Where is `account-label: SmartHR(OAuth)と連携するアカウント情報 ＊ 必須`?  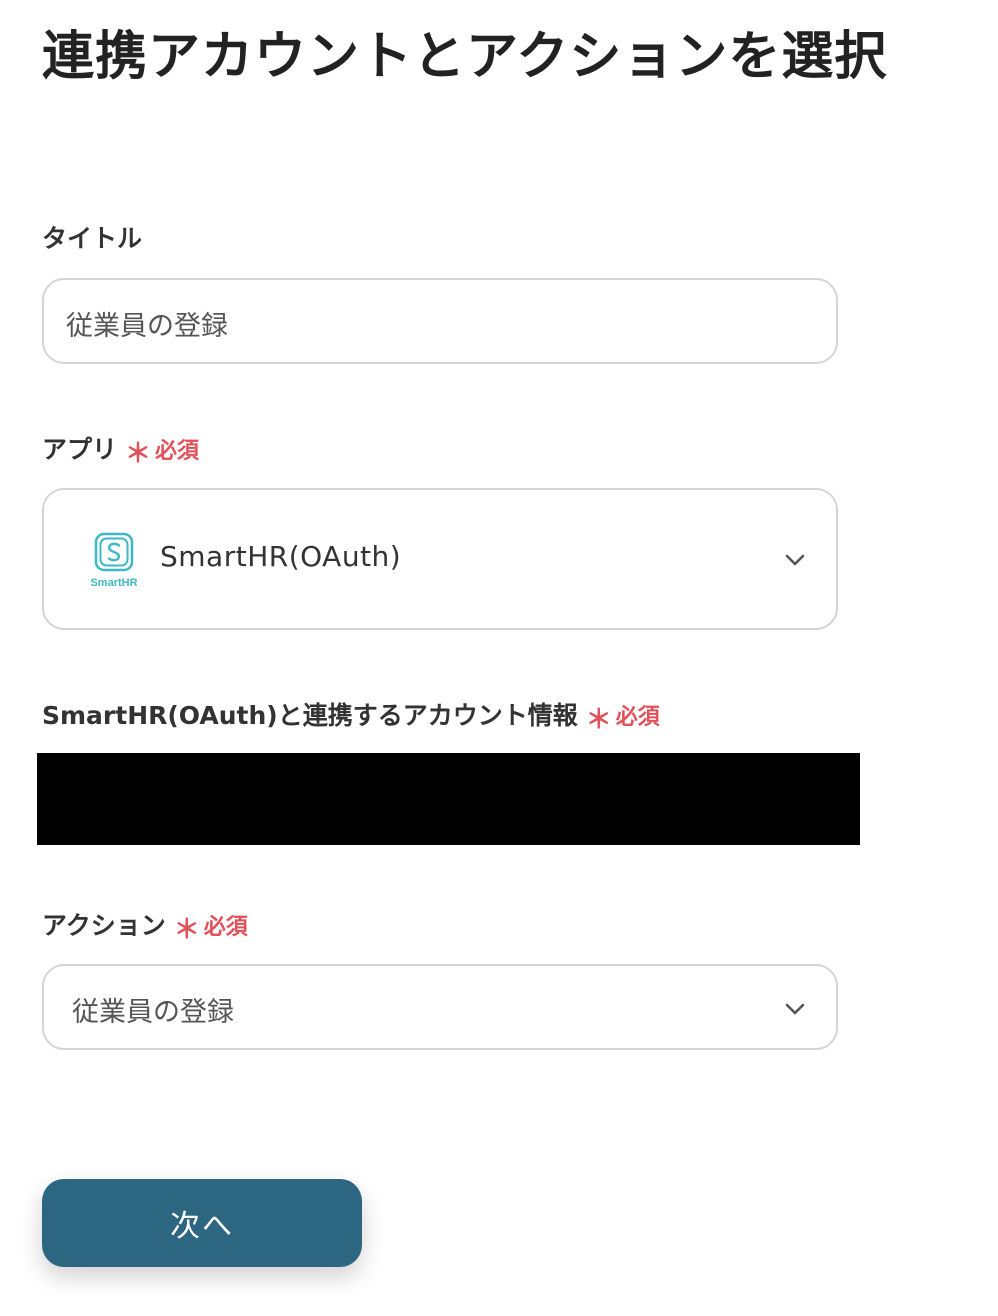
account-label: SmartHR(OAuth)と連携するアカウント情報 ＊ 必須 is located at coordinates (351, 717).